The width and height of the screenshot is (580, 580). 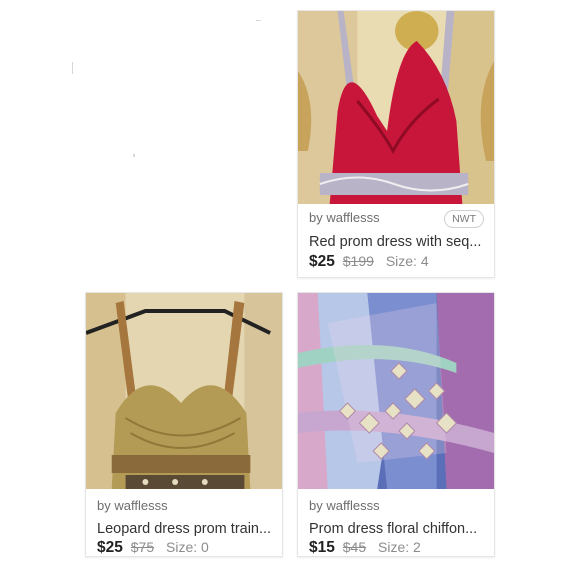 I want to click on size-label: Size: 0, so click(x=187, y=547).